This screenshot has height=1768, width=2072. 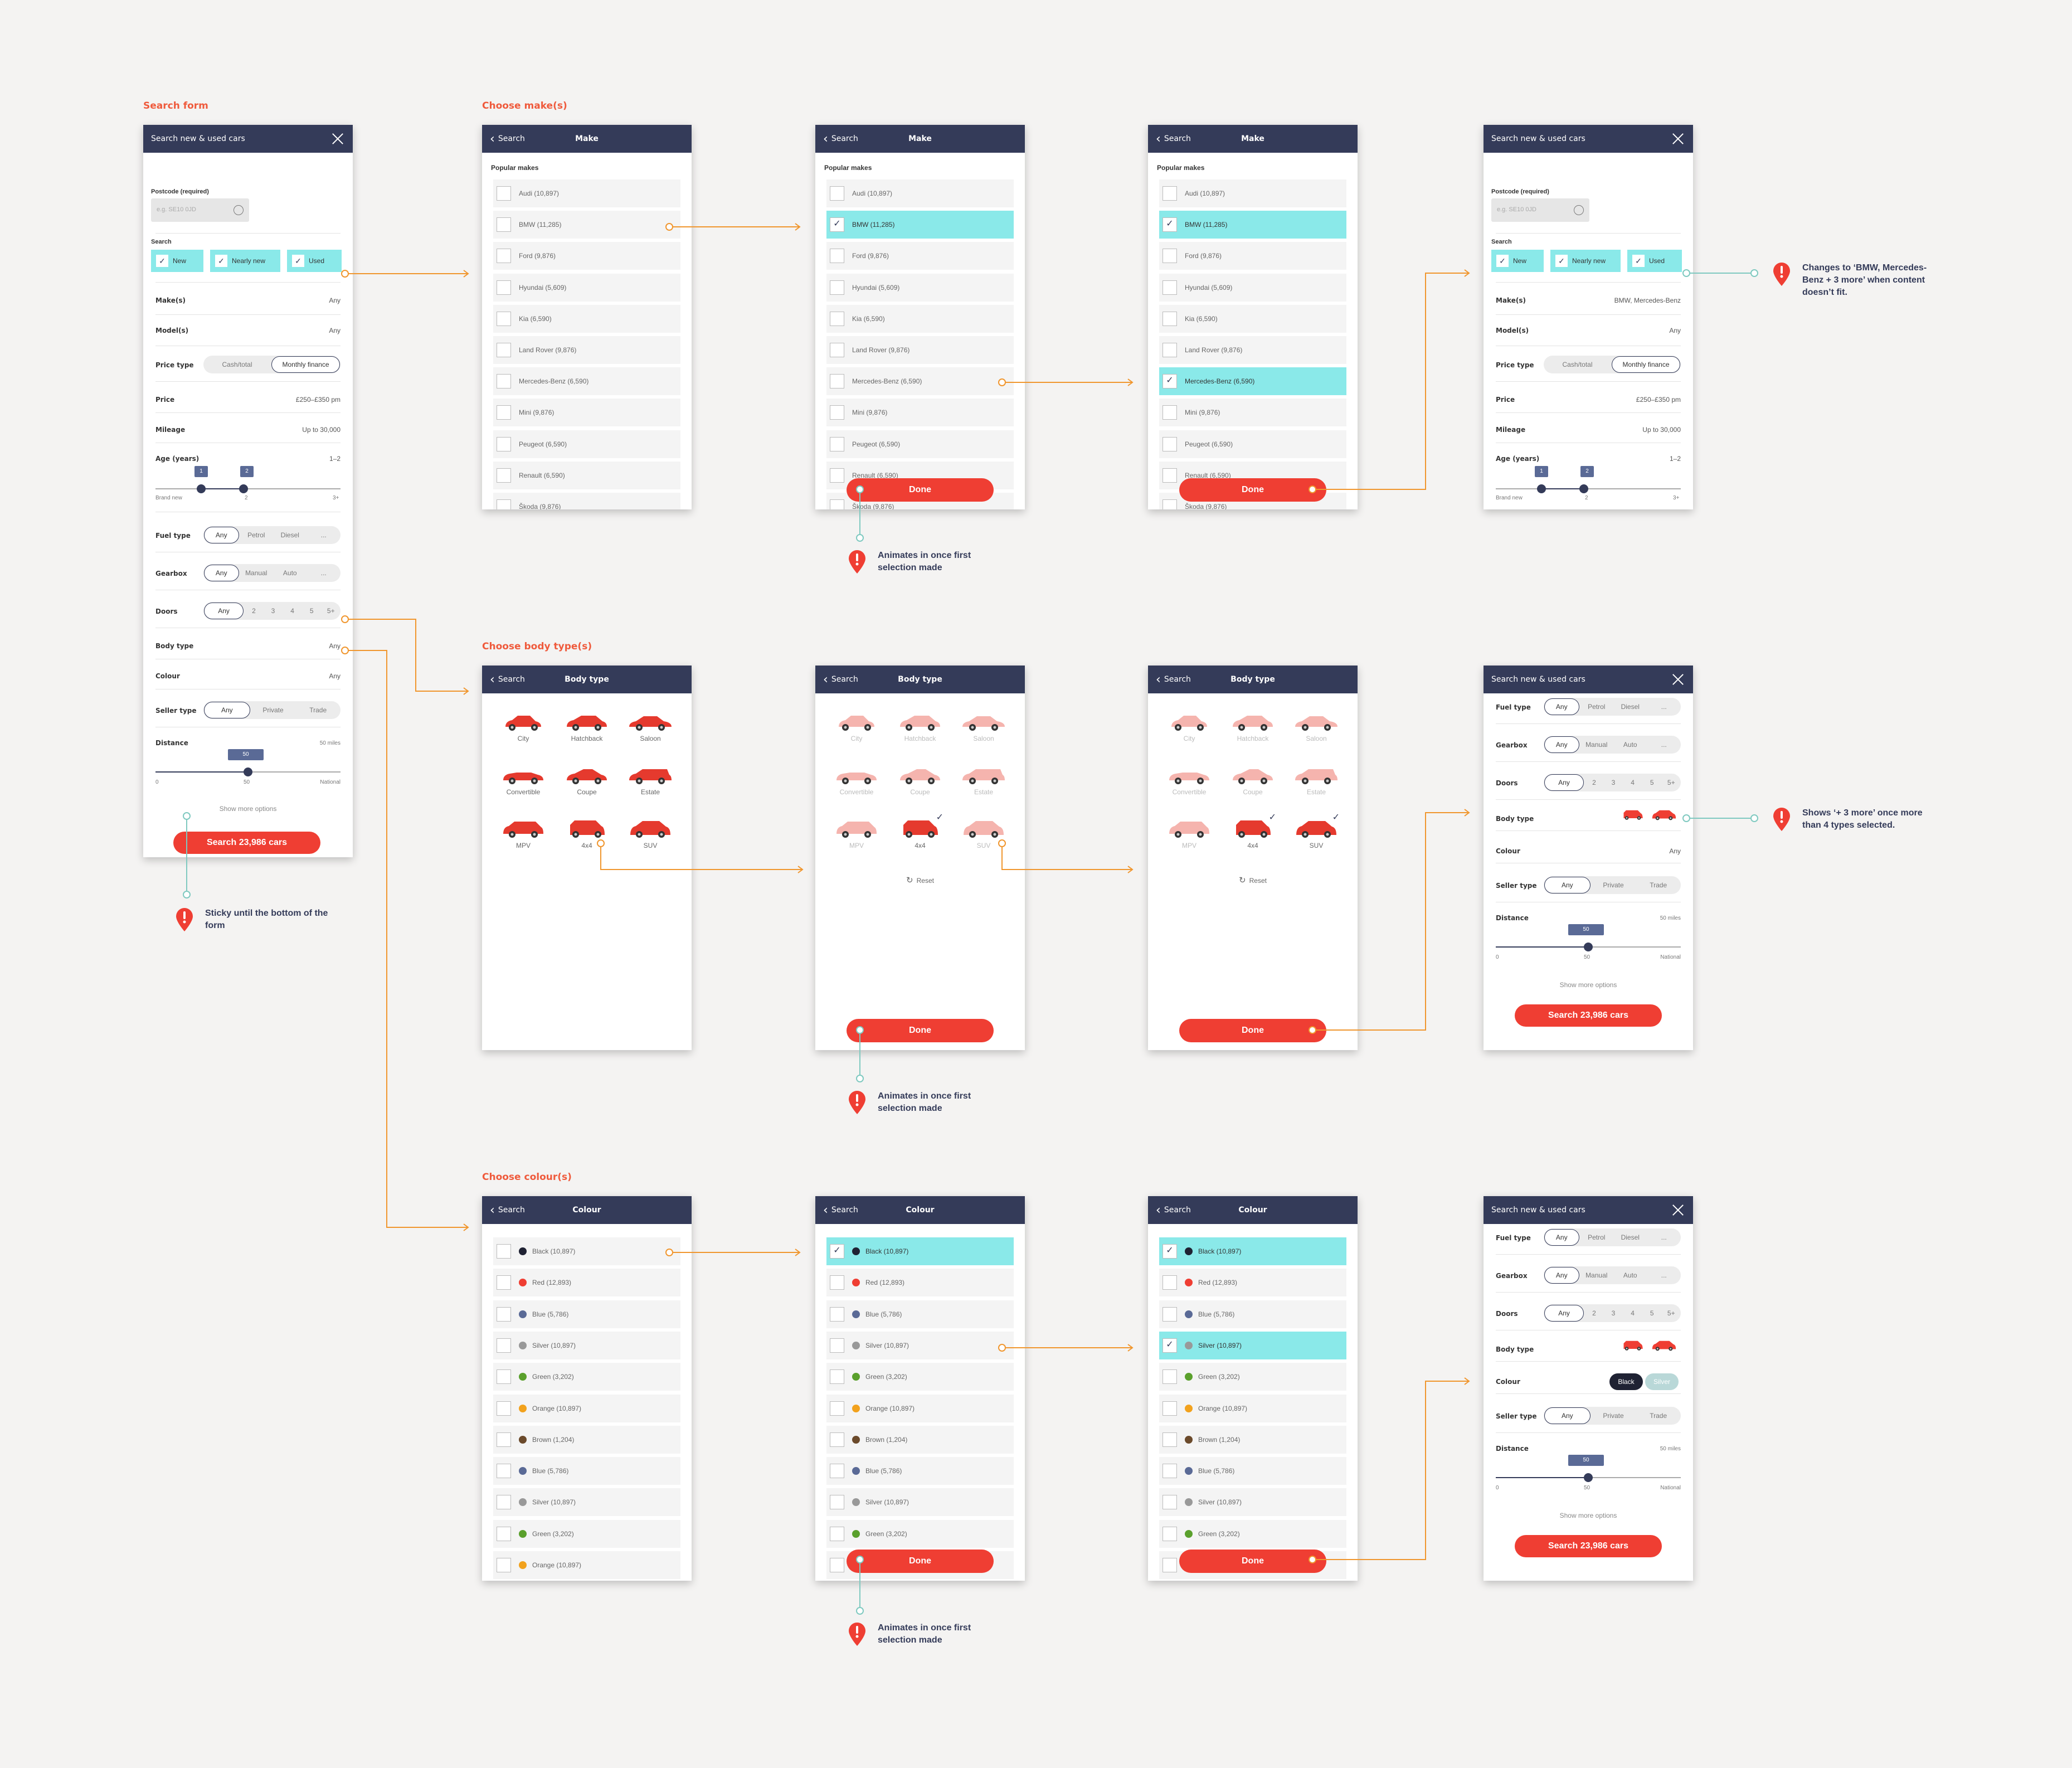 I want to click on colour-value: Any, so click(x=335, y=676).